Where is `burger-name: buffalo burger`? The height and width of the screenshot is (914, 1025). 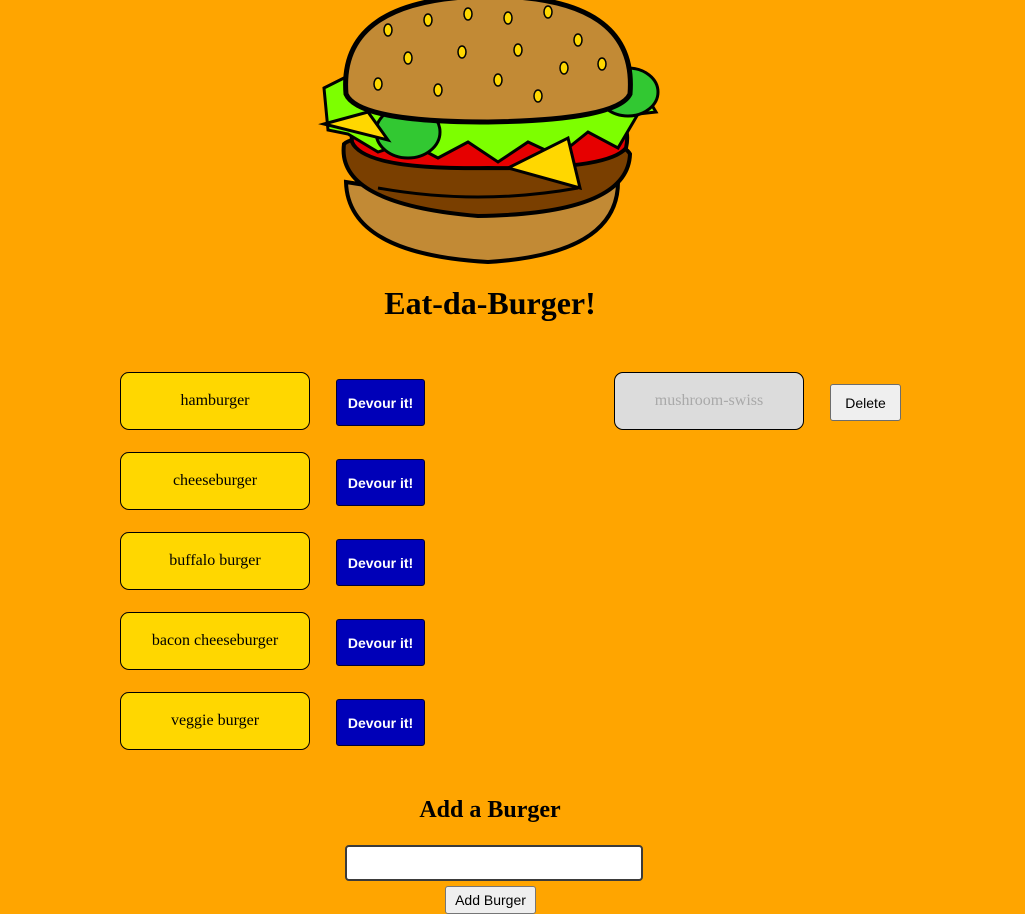
burger-name: buffalo burger is located at coordinates (215, 561).